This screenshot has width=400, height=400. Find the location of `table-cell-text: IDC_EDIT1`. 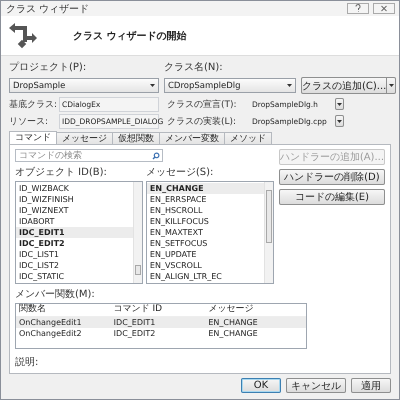

table-cell-text: IDC_EDIT1 is located at coordinates (135, 322).